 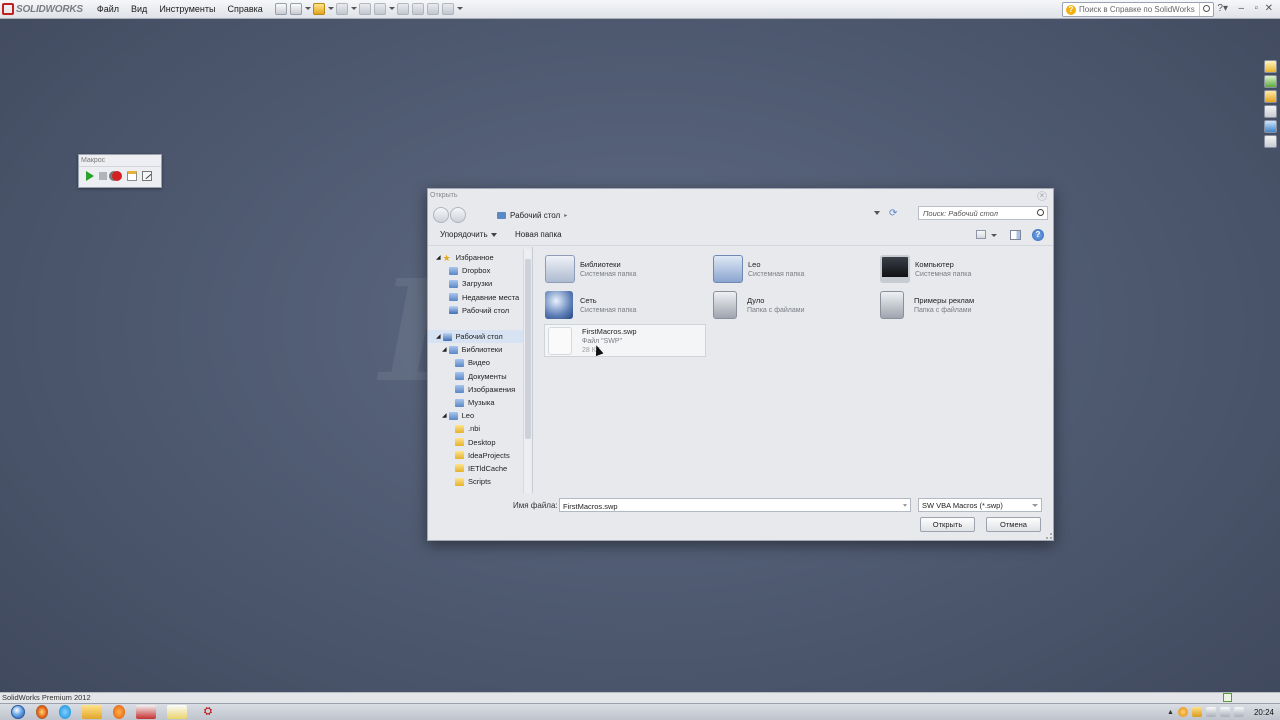 I want to click on design-library-icon, so click(x=1270, y=81).